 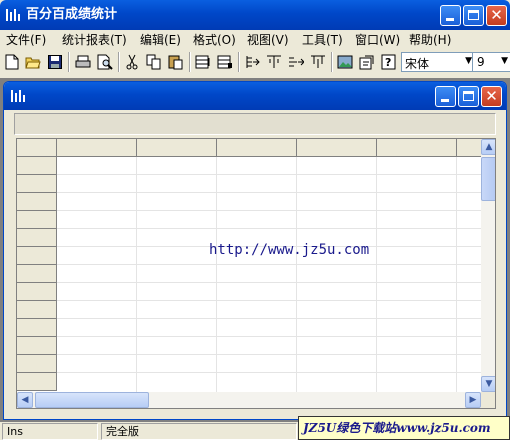 I want to click on child-close-button: ✕, so click(x=491, y=96).